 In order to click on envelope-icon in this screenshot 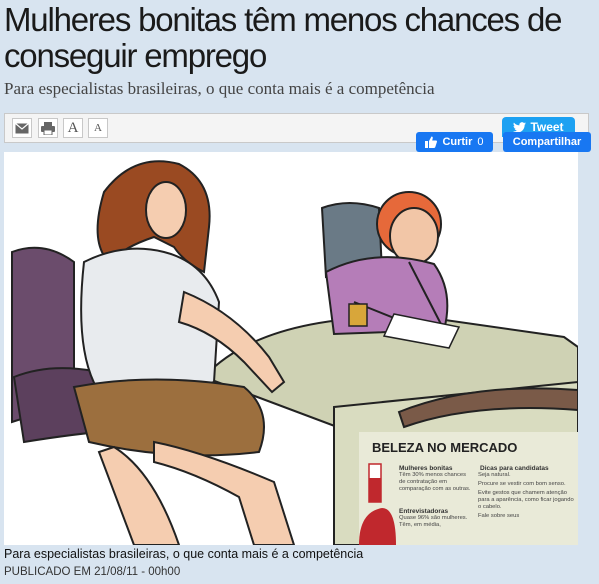, I will do `click(22, 127)`.